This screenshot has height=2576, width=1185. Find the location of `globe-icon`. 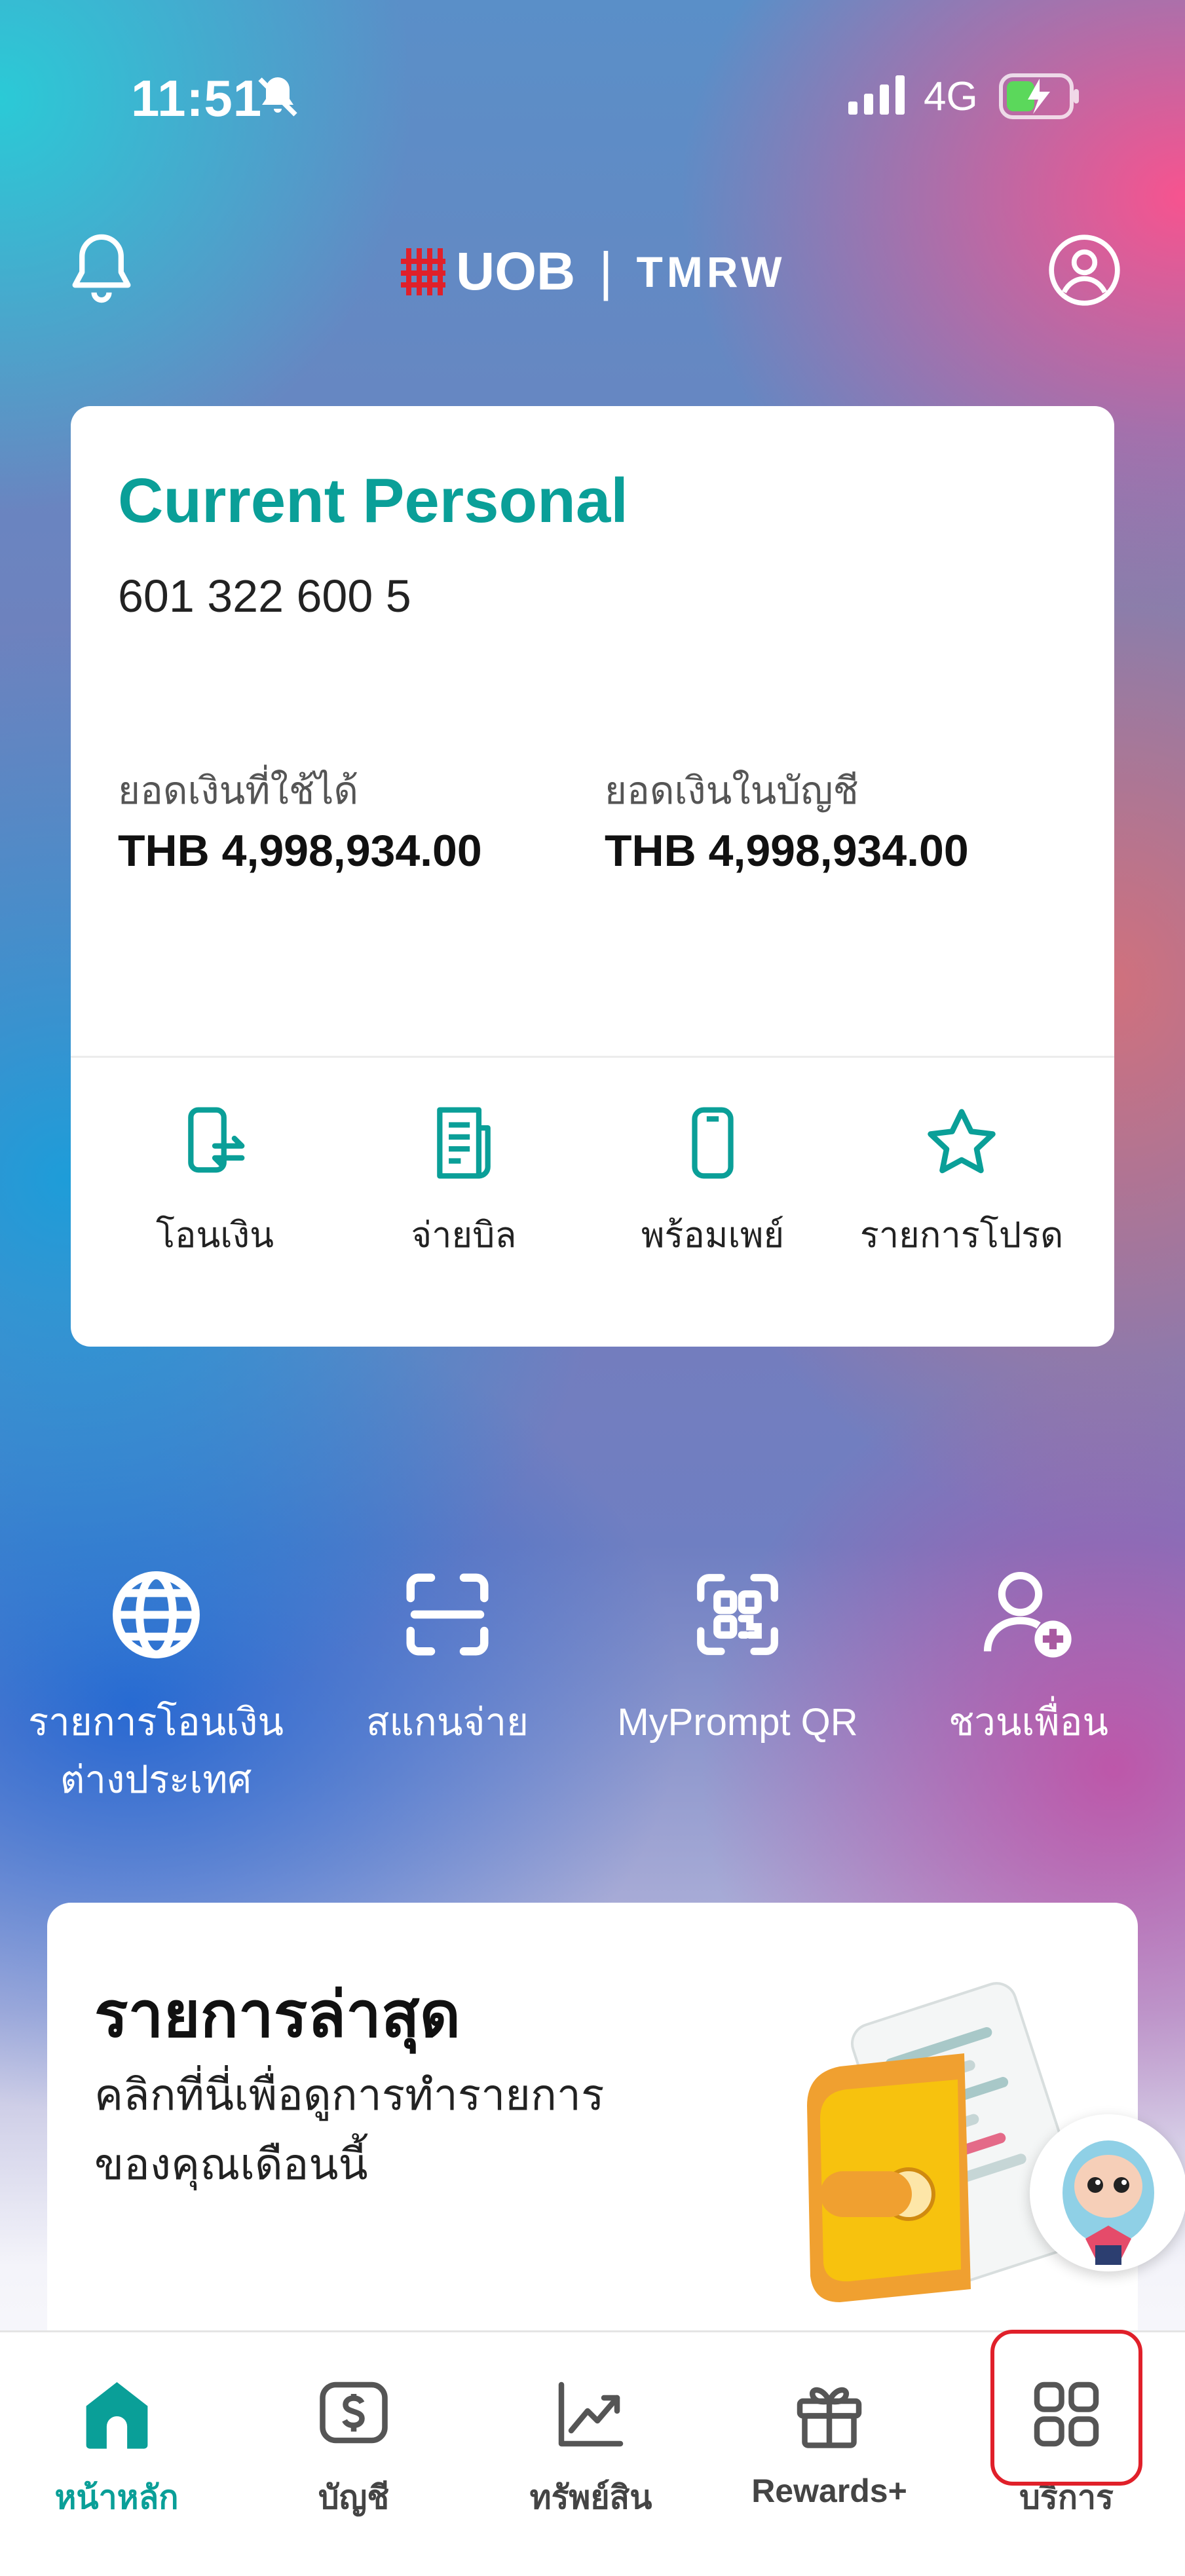

globe-icon is located at coordinates (156, 1614).